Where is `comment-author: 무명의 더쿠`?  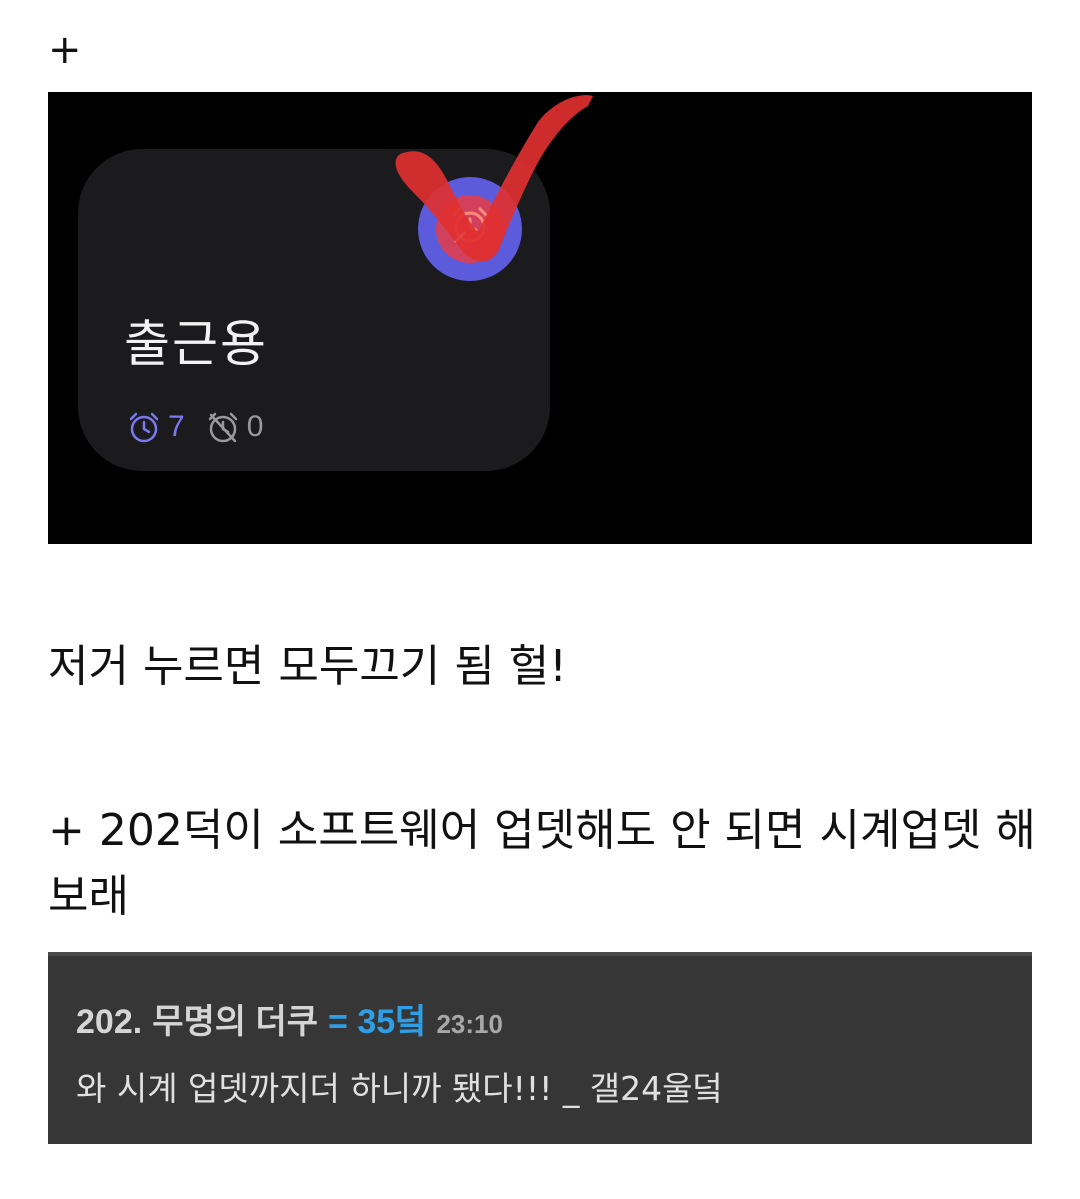 comment-author: 무명의 더쿠 is located at coordinates (235, 1022).